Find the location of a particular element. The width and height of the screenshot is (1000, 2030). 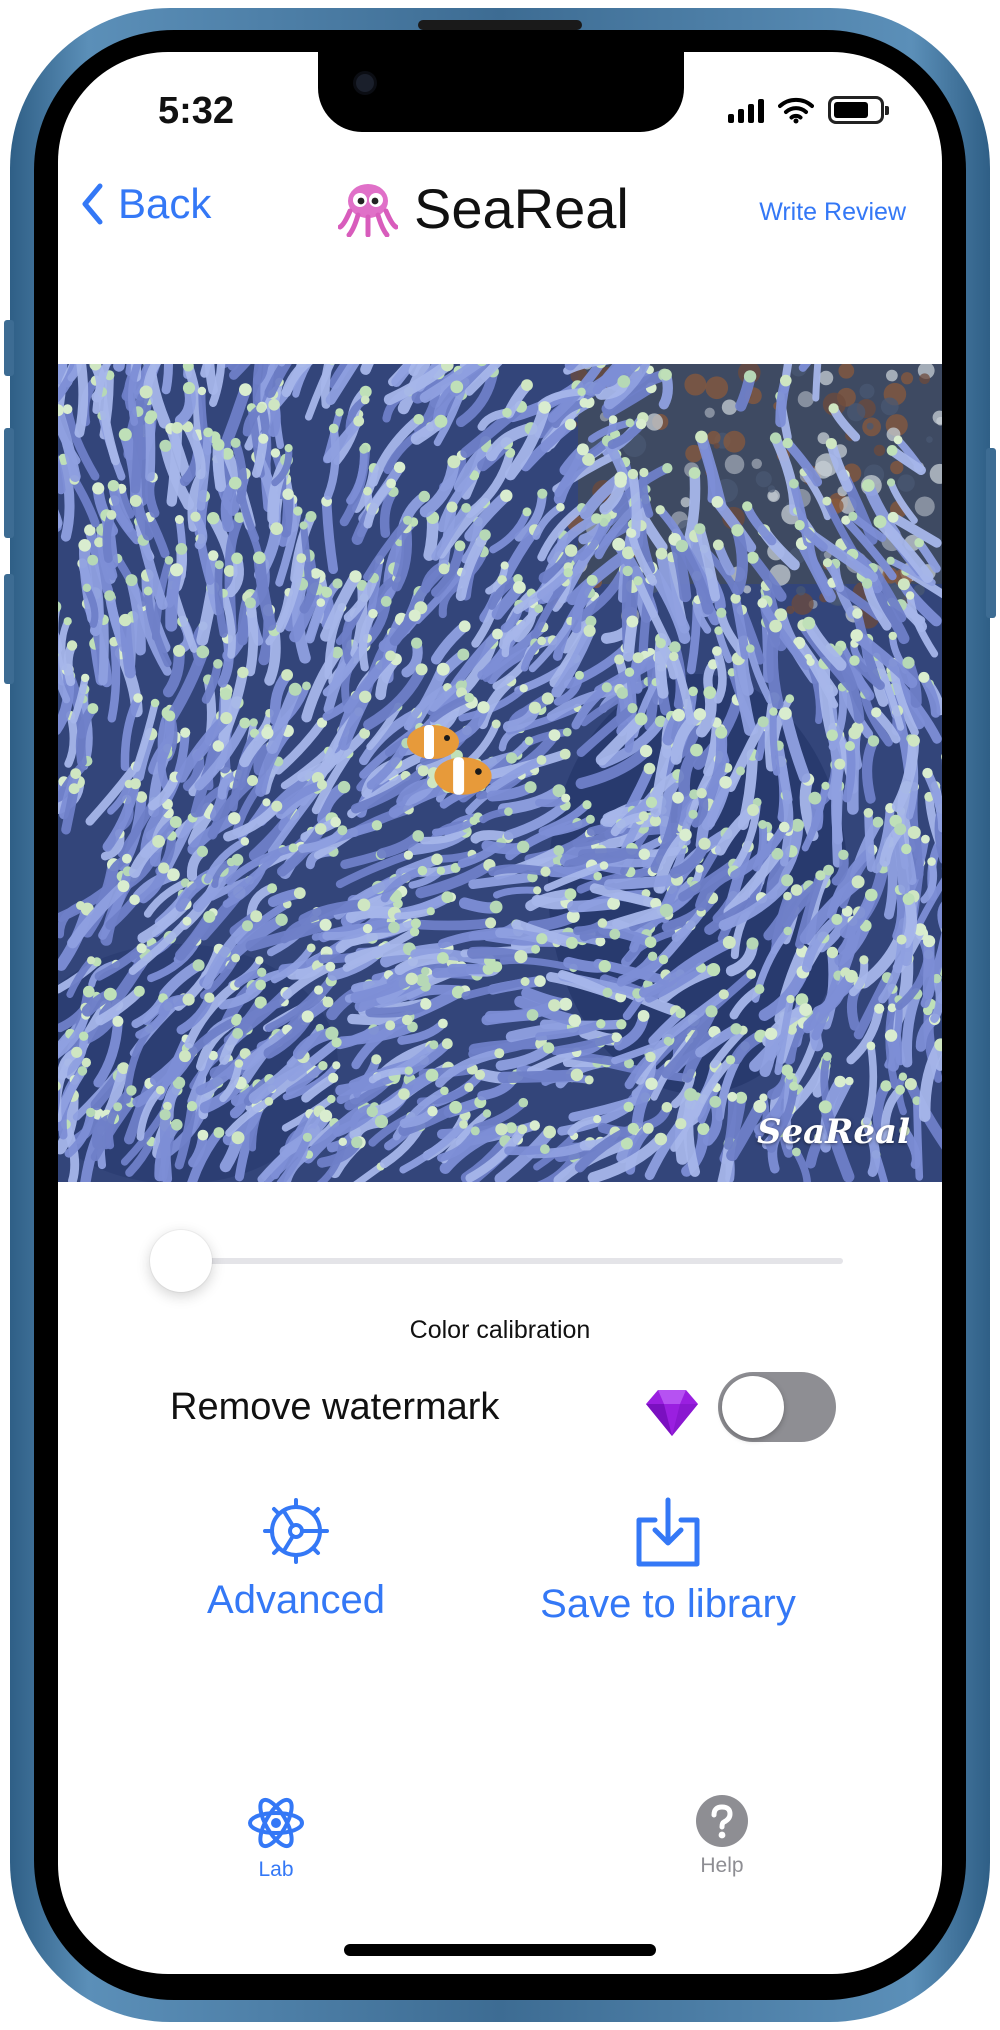

power-button is located at coordinates (991, 533).